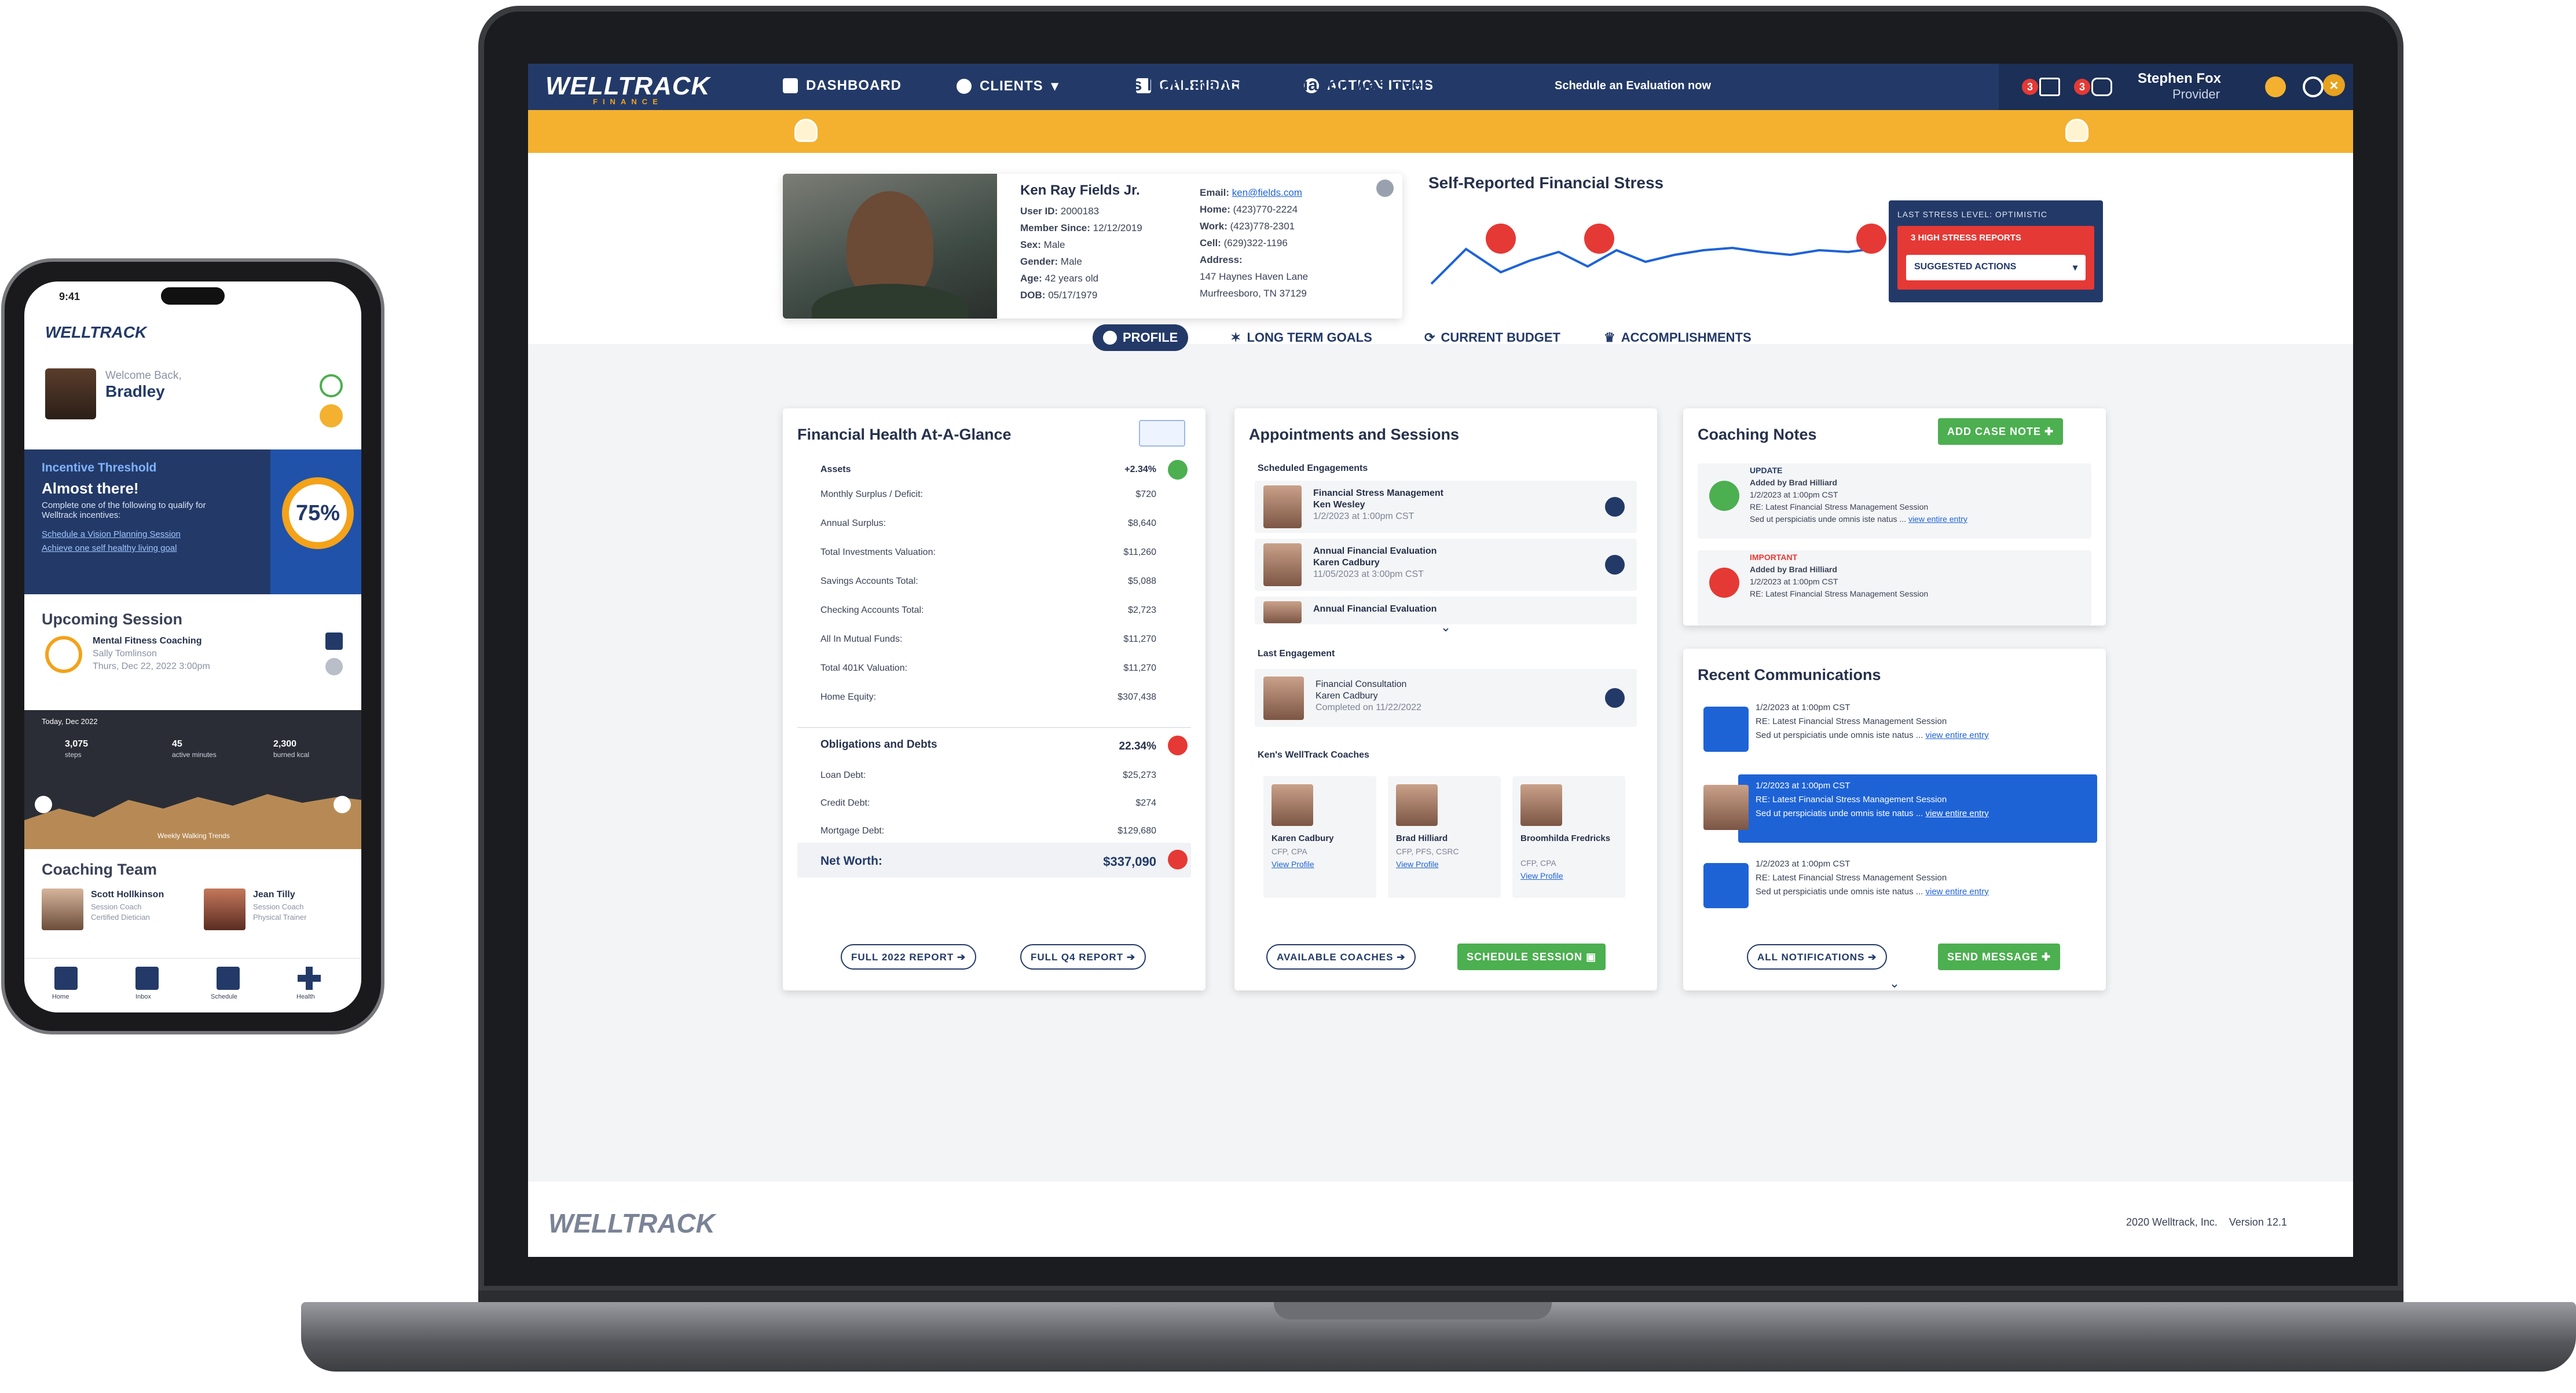 Image resolution: width=2576 pixels, height=1393 pixels. I want to click on asset-row-value: $11,260, so click(1139, 552).